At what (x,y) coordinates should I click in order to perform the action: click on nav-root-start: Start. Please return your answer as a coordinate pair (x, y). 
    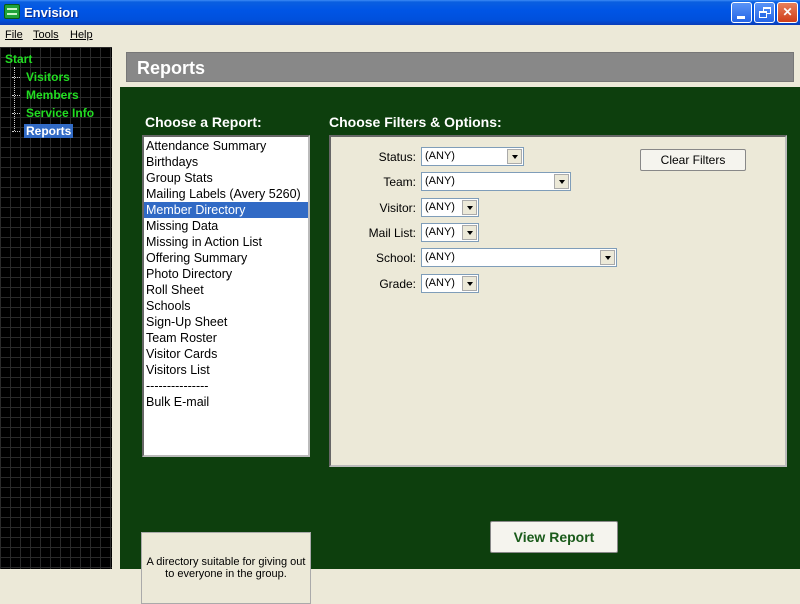
    Looking at the image, I should click on (18, 59).